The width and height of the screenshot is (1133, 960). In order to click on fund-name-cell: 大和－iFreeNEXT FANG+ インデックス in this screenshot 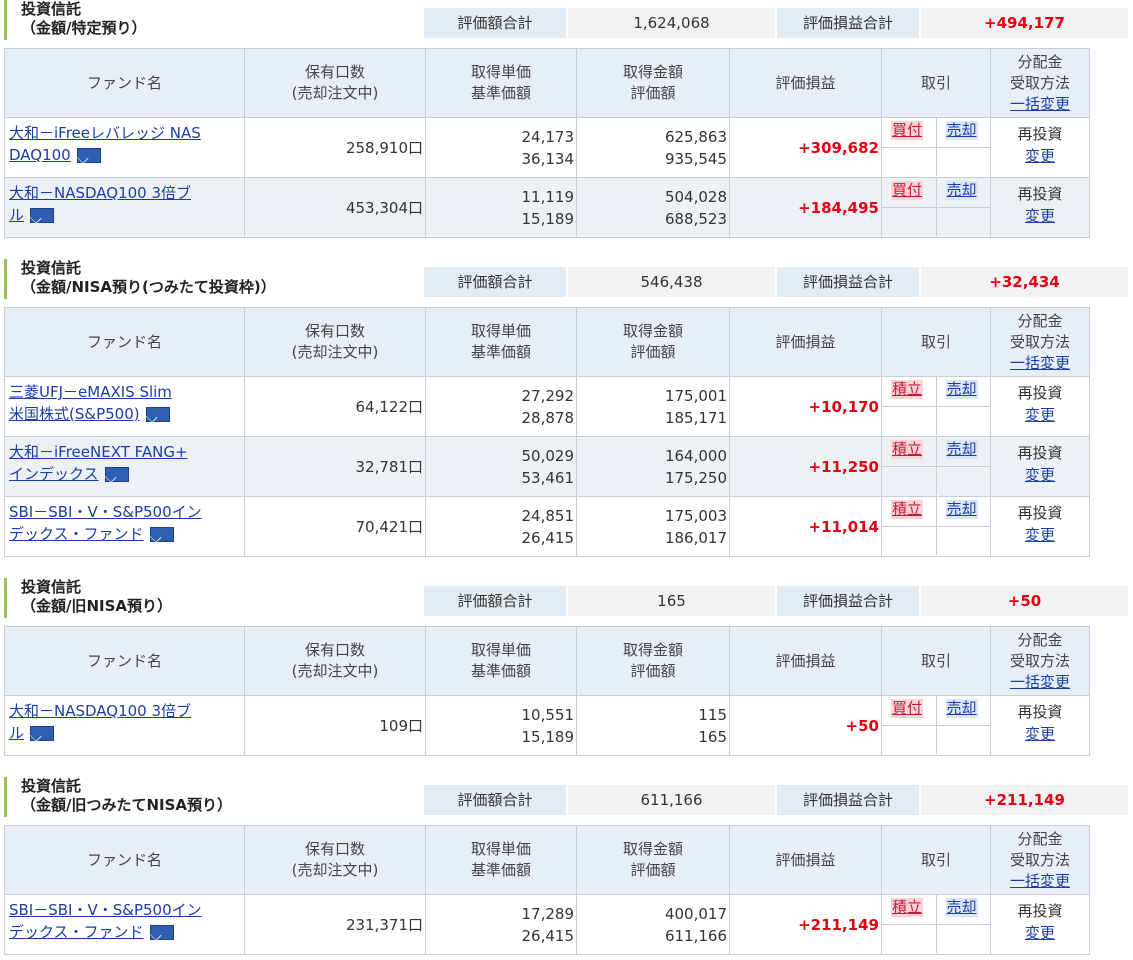, I will do `click(124, 466)`.